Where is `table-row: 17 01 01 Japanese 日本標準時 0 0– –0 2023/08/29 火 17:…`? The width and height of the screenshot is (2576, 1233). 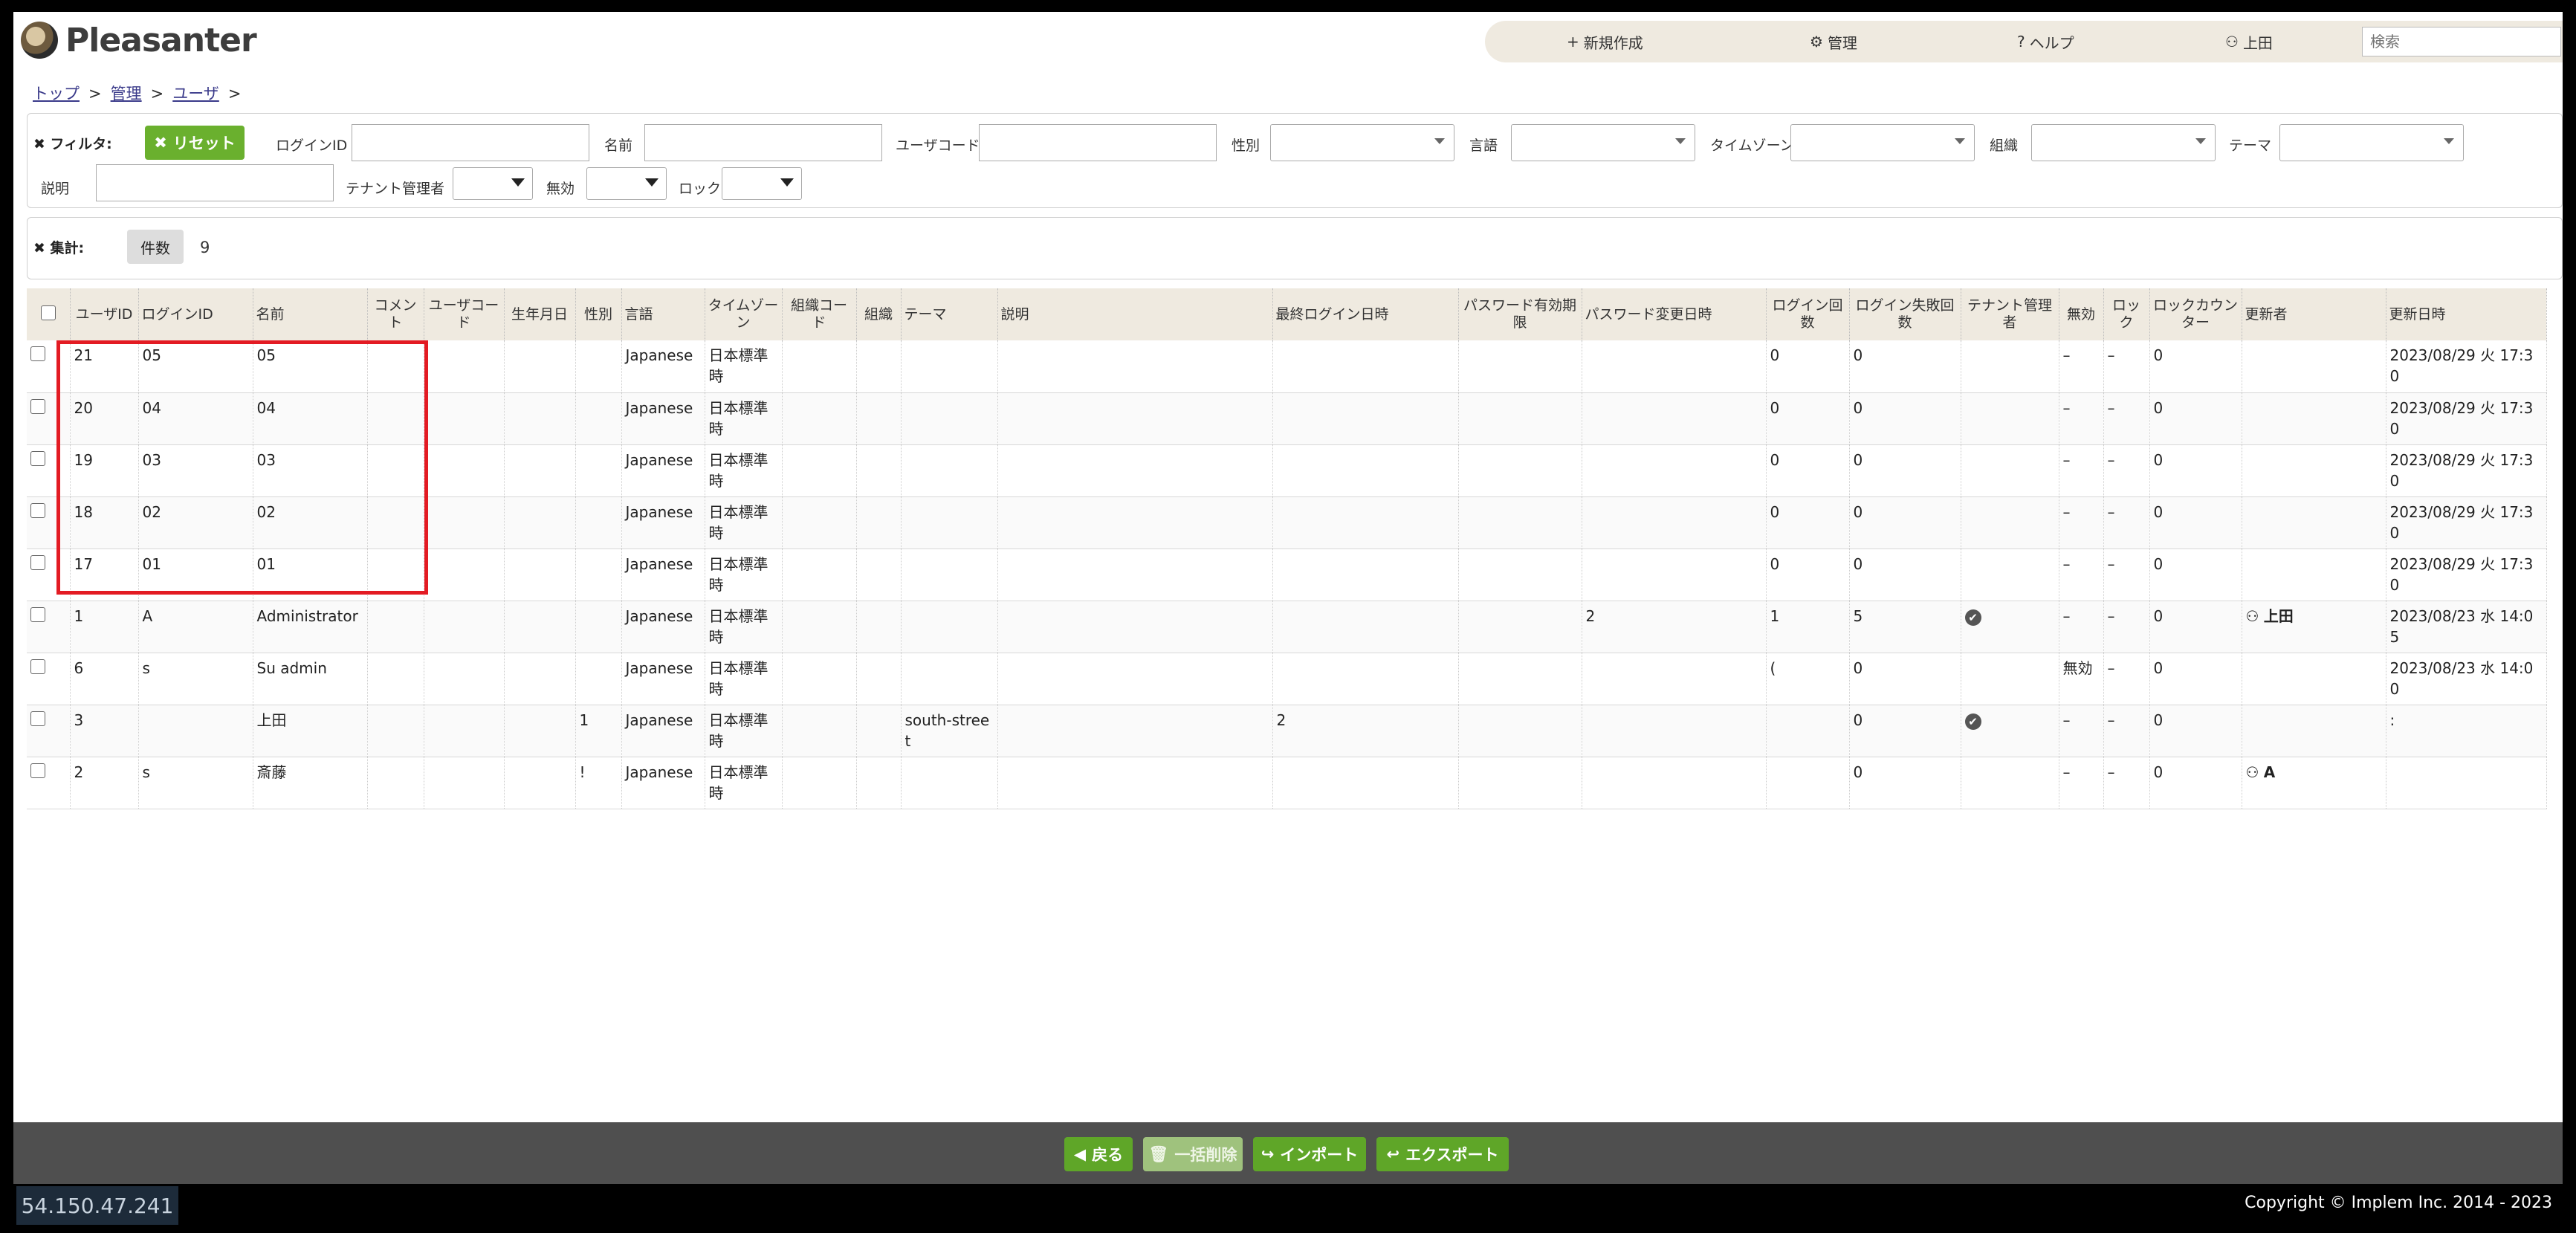
table-row: 17 01 01 Japanese 日本標準時 0 0– –0 2023/08/29 火 17:… is located at coordinates (1287, 574).